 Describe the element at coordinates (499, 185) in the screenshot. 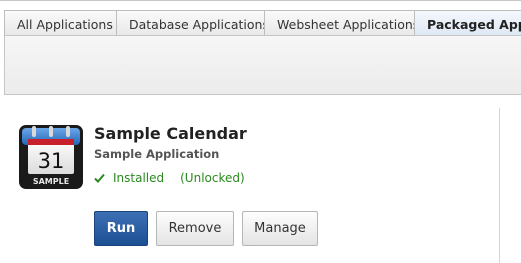

I see `column-divider` at that location.